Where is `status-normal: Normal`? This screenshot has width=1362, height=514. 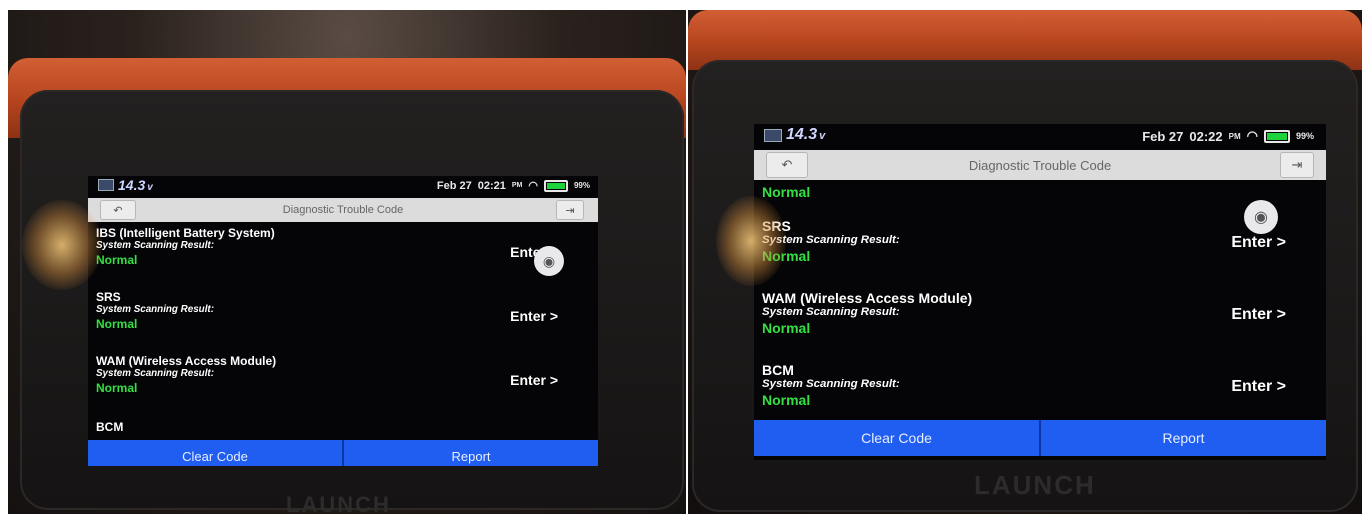
status-normal: Normal is located at coordinates (786, 192).